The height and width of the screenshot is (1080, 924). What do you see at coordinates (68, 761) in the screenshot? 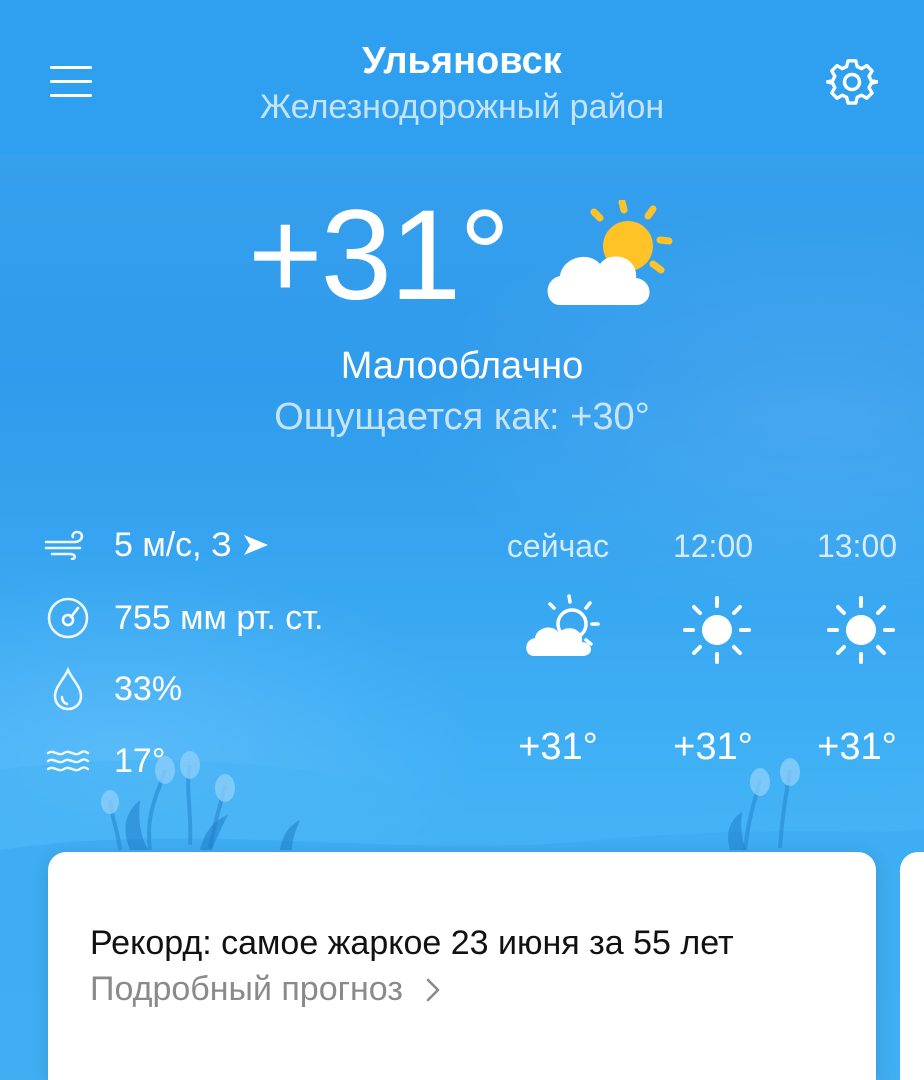
I see `water-temperature-icon` at bounding box center [68, 761].